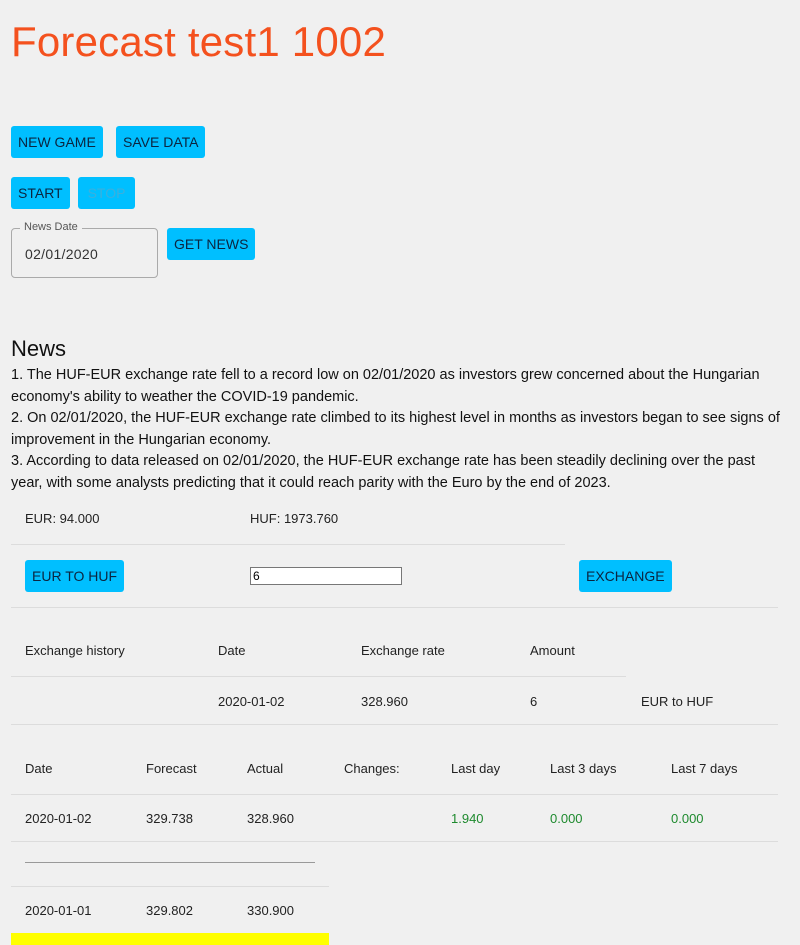  Describe the element at coordinates (39, 768) in the screenshot. I see `forecast-header-date: Date` at that location.